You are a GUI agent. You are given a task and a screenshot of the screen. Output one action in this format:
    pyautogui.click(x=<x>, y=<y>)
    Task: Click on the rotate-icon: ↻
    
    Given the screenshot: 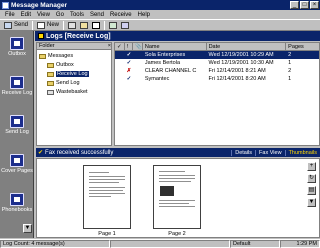 What is the action you would take?
    pyautogui.click(x=311, y=178)
    